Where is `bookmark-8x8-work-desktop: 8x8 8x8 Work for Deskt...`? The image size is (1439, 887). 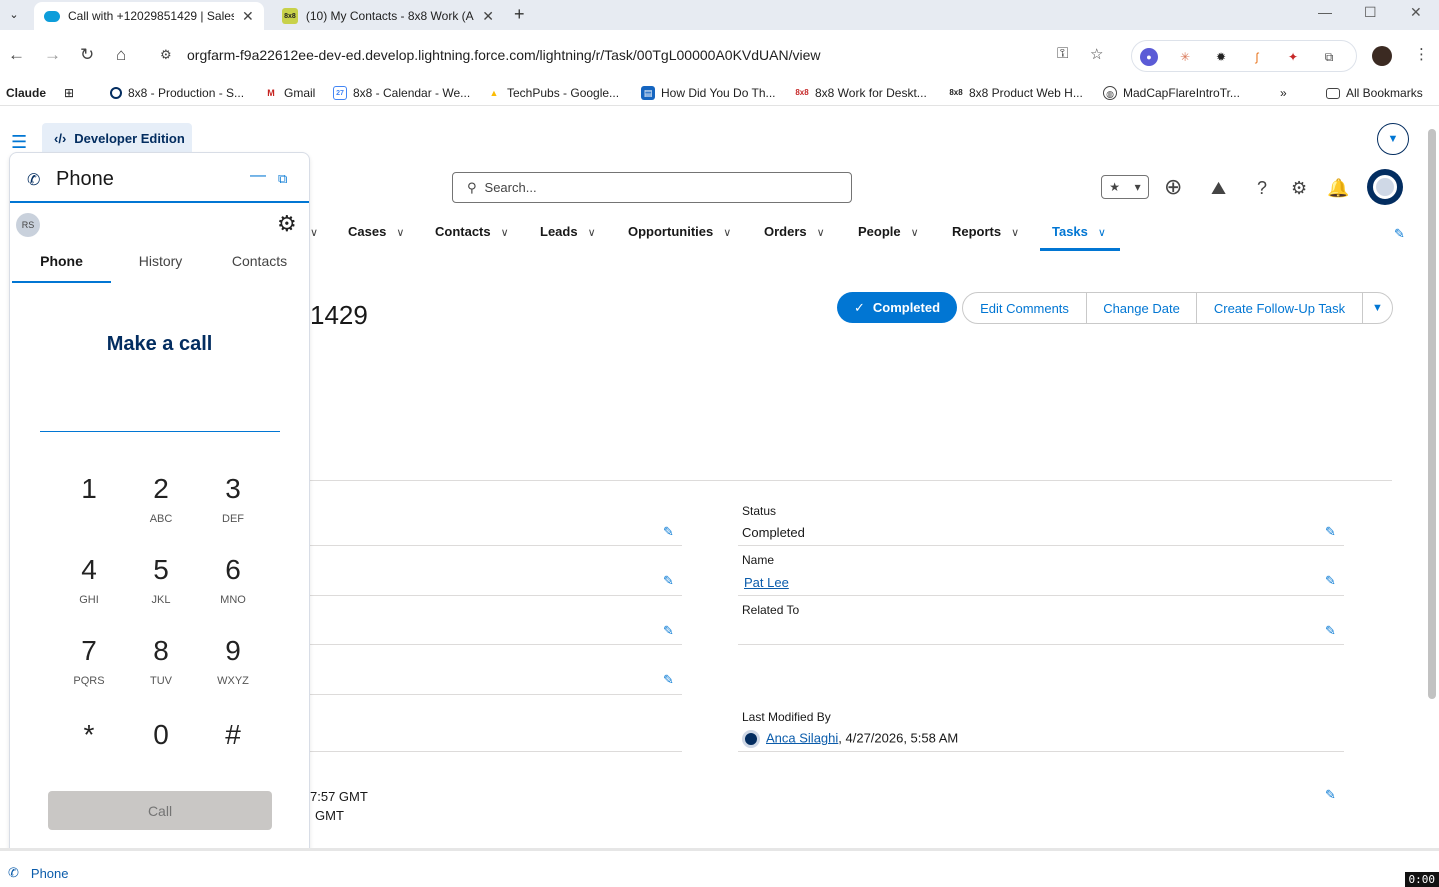
bookmark-8x8-work-desktop: 8x8 8x8 Work for Deskt... is located at coordinates (861, 93).